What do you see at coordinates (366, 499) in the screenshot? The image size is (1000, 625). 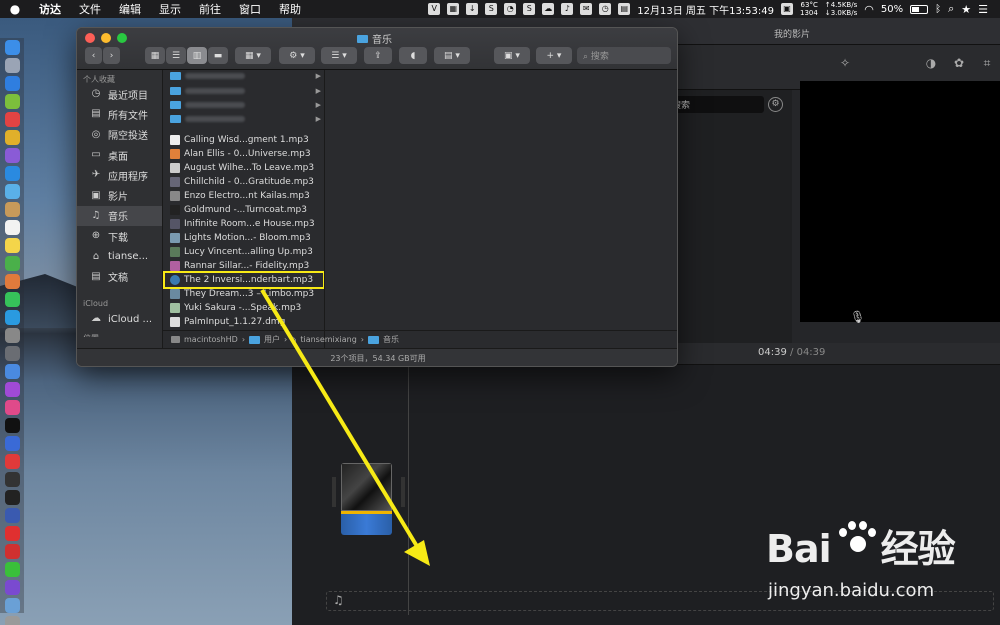 I see `video-clip` at bounding box center [366, 499].